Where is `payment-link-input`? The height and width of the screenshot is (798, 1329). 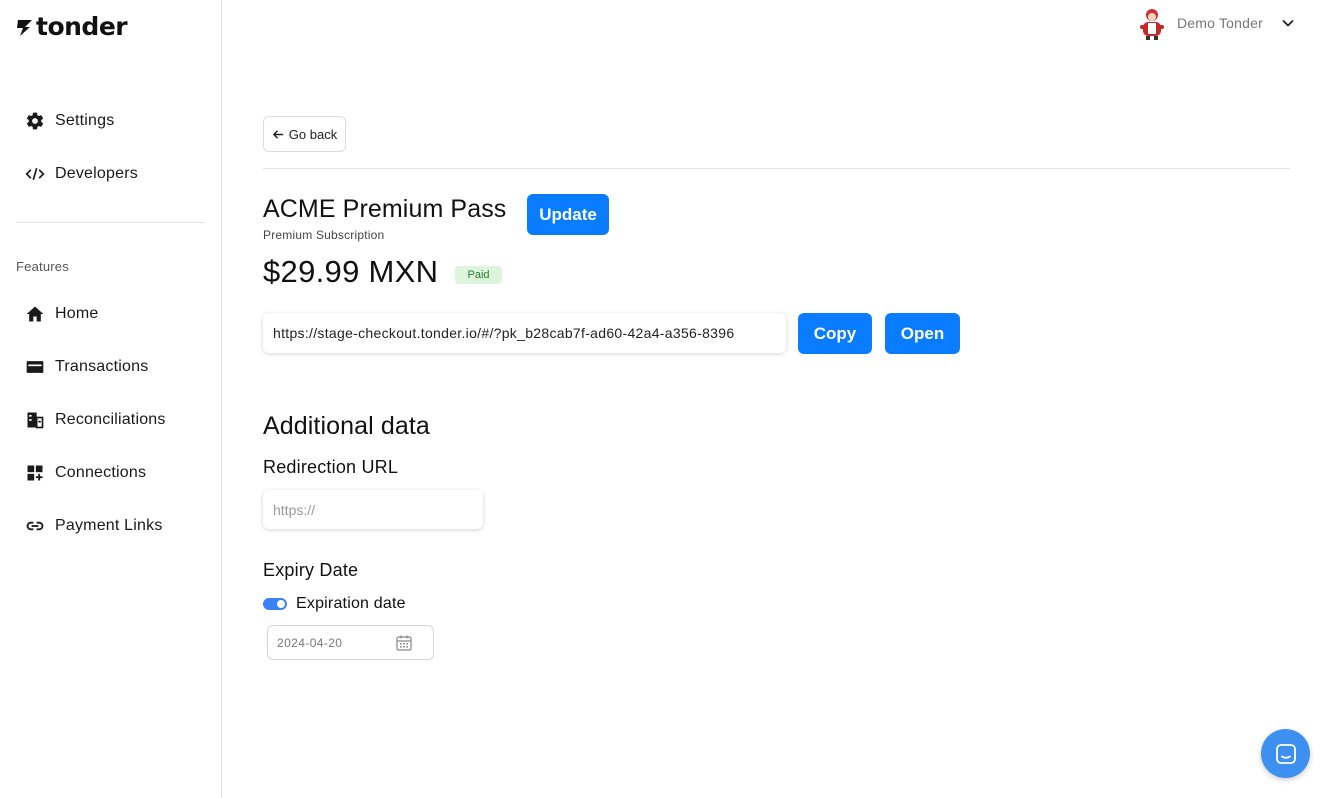
payment-link-input is located at coordinates (529, 333).